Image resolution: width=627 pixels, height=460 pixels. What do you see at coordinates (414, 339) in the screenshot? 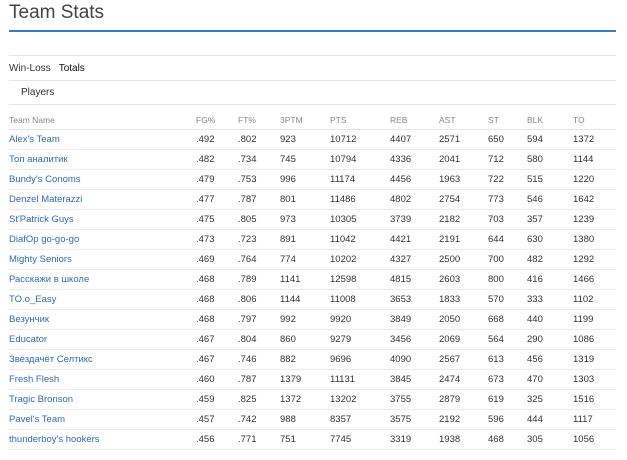
I see `stat-cell-reb: 3456` at bounding box center [414, 339].